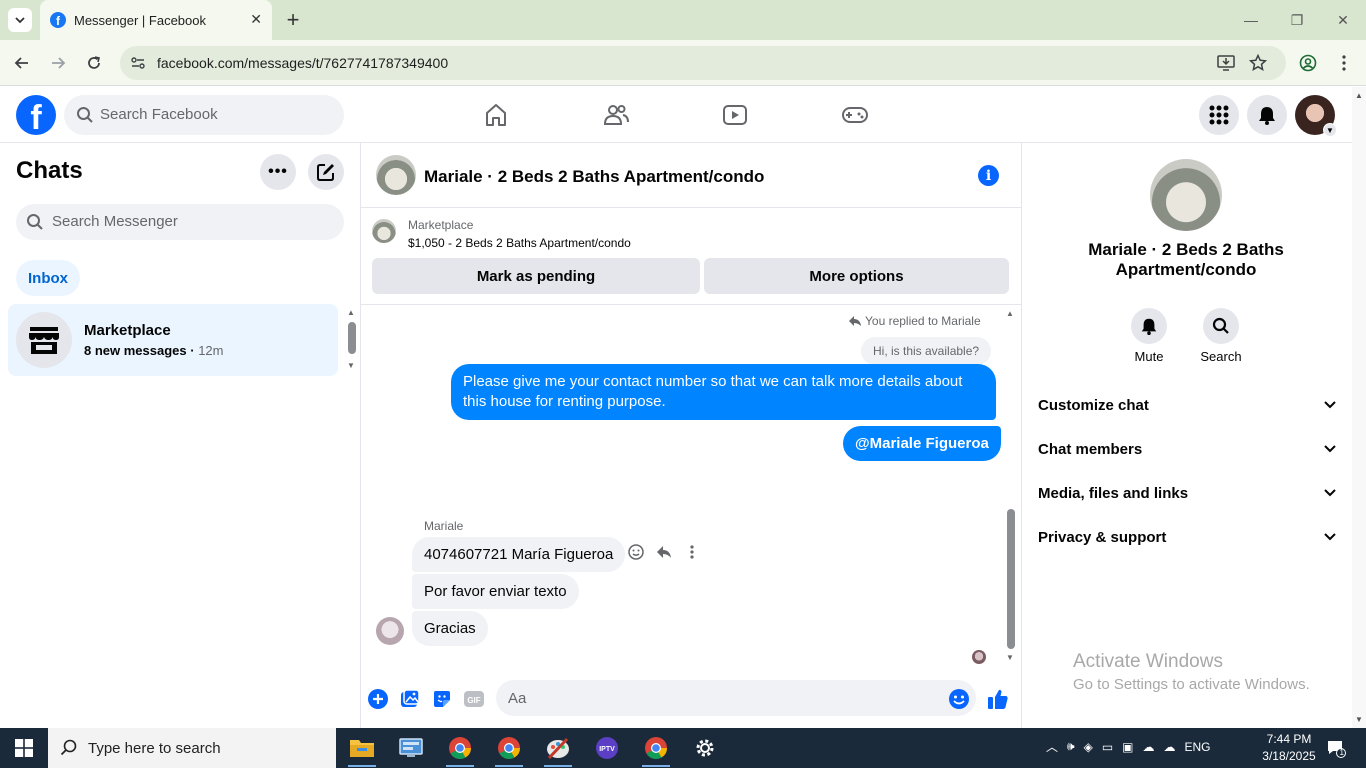 The height and width of the screenshot is (768, 1366). What do you see at coordinates (410, 699) in the screenshot?
I see `attach-photo-icon` at bounding box center [410, 699].